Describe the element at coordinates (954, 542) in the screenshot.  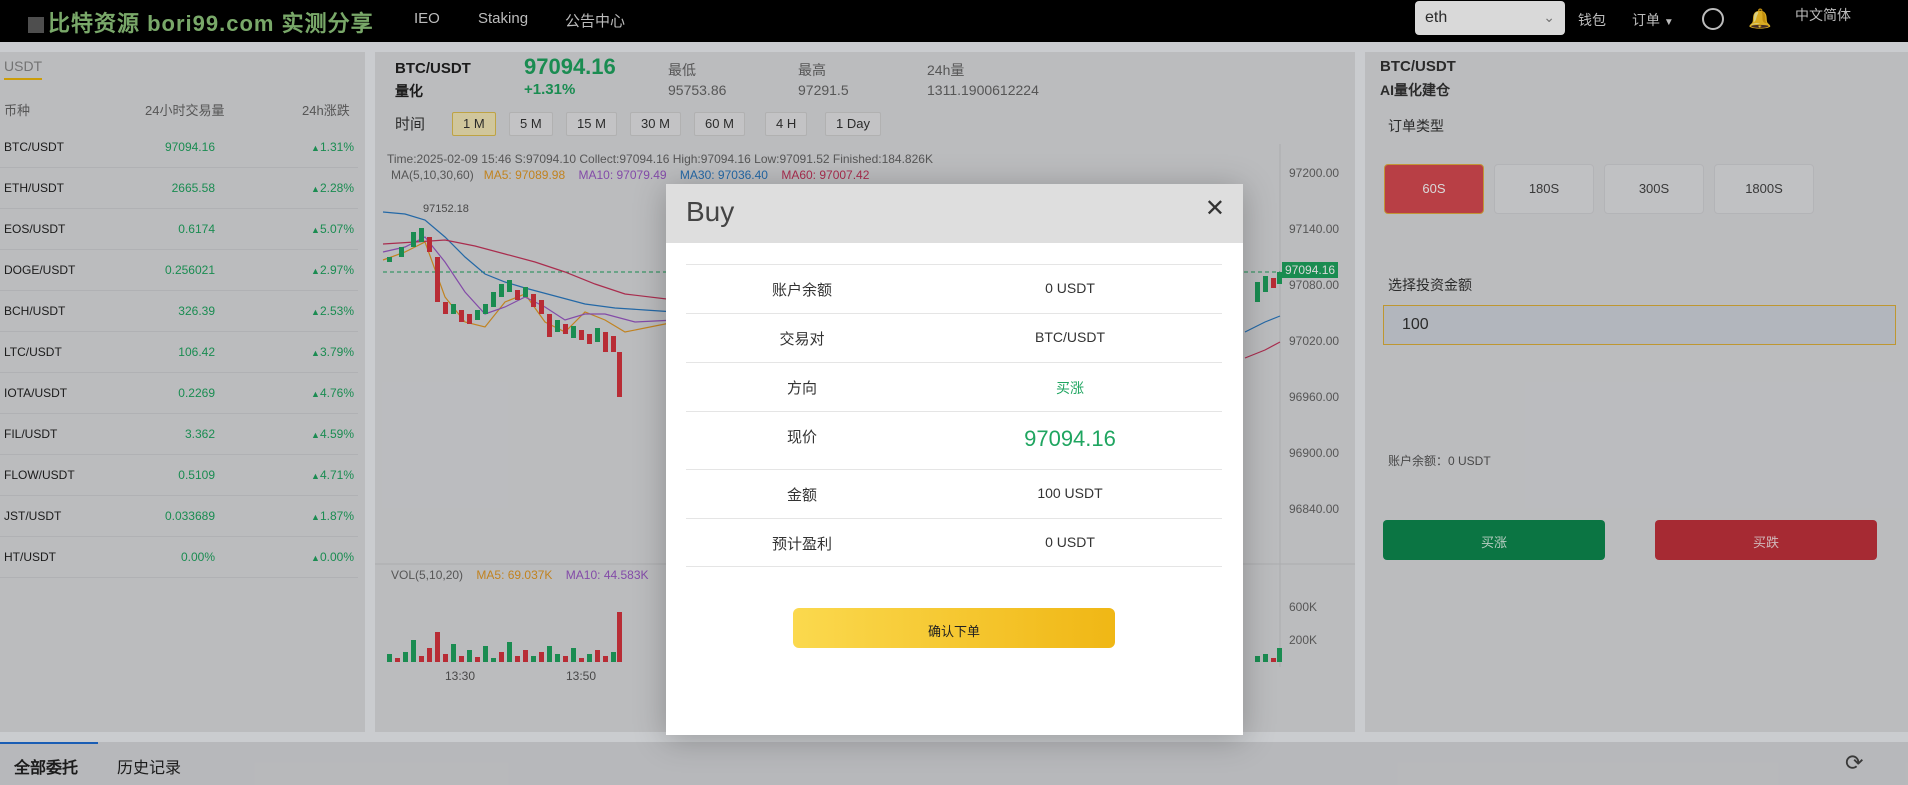
I see `dialog-row-profit: 预计盈利 0 USDT` at that location.